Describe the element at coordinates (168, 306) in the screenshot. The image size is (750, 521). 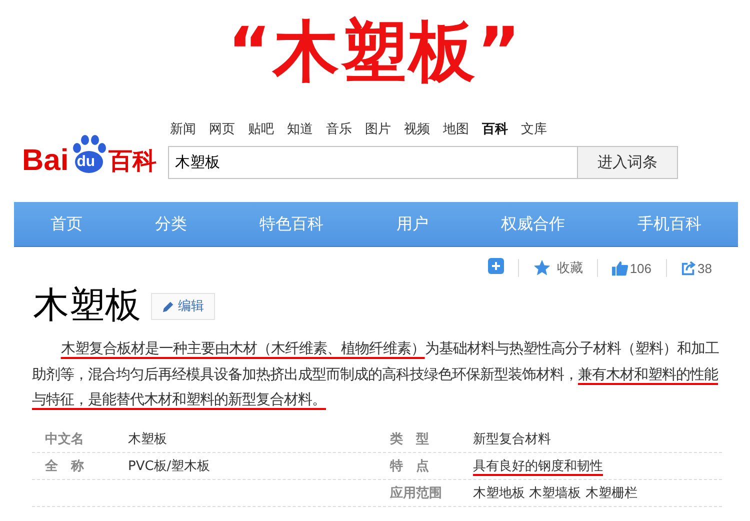
I see `pencil-icon` at that location.